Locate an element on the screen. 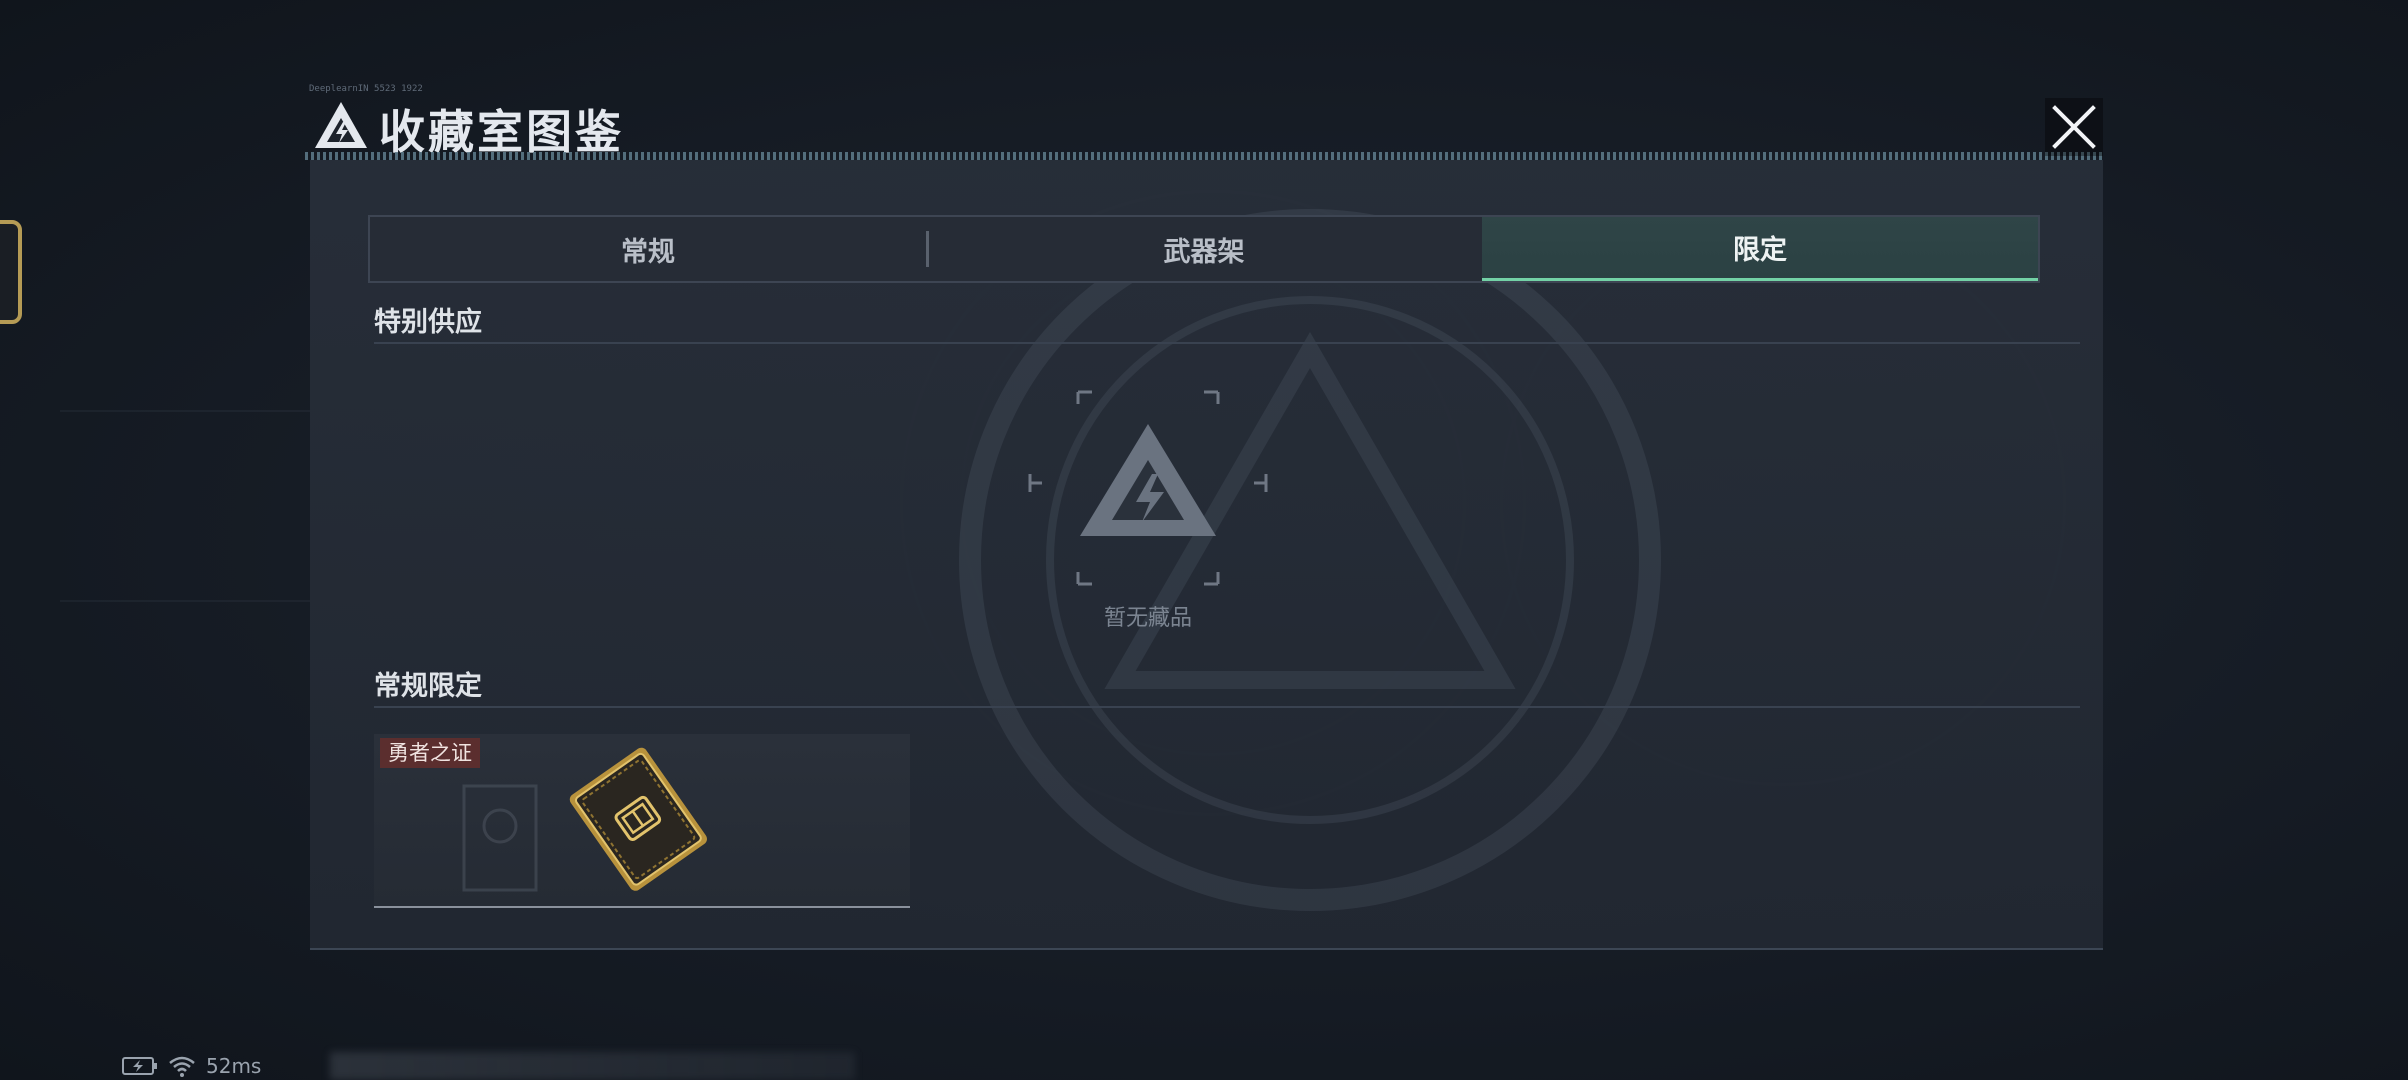  section-title-special: 特别供应 is located at coordinates (428, 322).